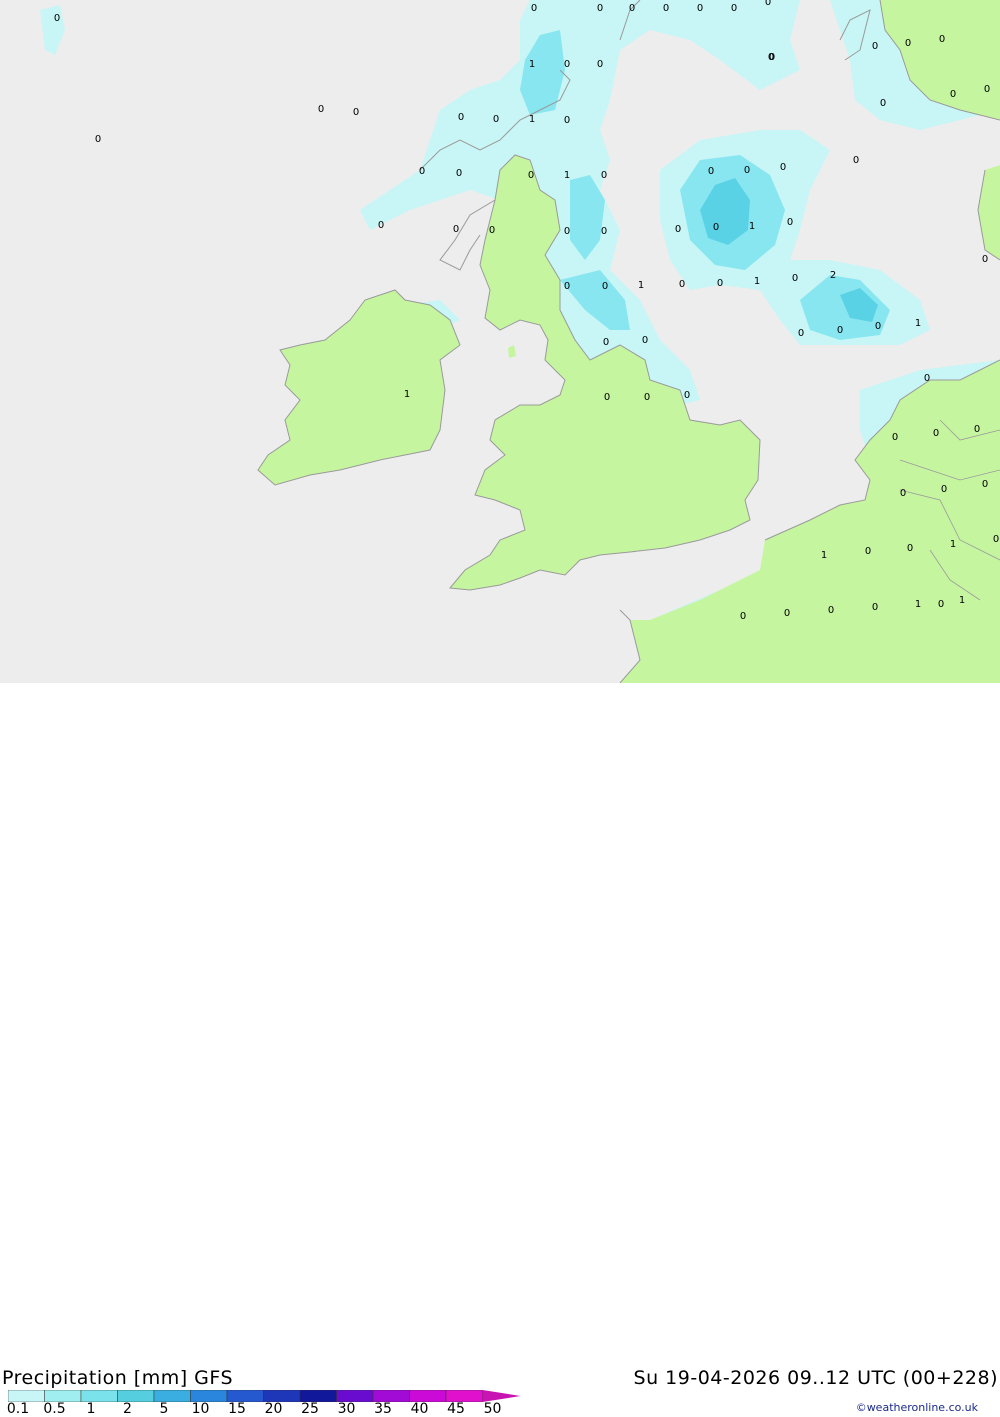 This screenshot has width=1000, height=1417. Describe the element at coordinates (237, 1409) in the screenshot. I see `color-scale-tick: 15` at that location.